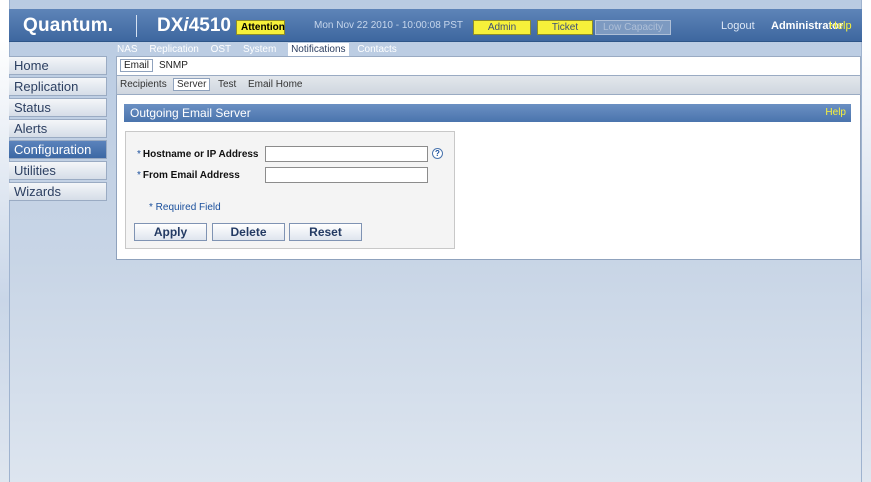 This screenshot has height=482, width=871. Describe the element at coordinates (487, 113) in the screenshot. I see `panel-header: Outgoing Email Server Help` at that location.